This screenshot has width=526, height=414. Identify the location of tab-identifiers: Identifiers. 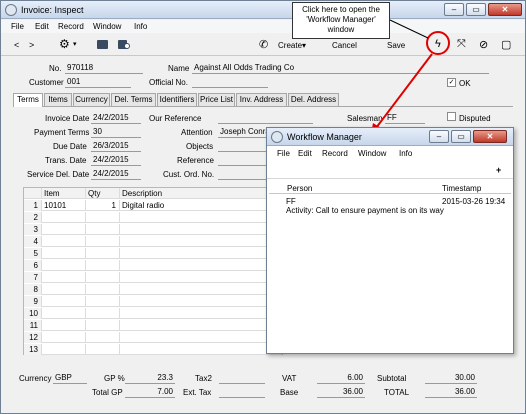
(177, 99).